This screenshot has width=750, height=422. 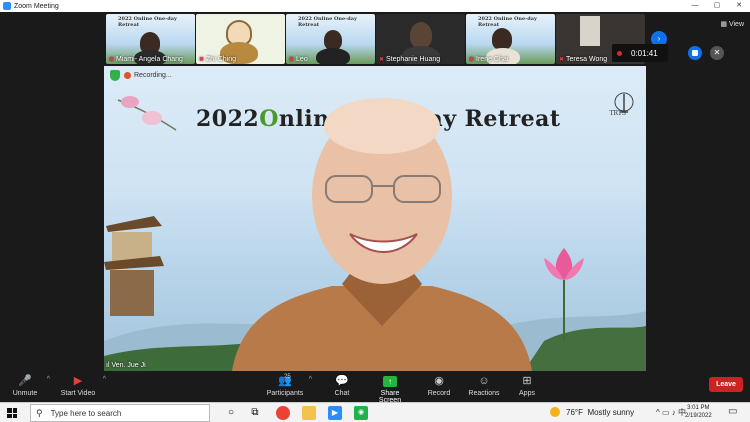 What do you see at coordinates (659, 38) in the screenshot?
I see `chevron-right-icon: ›` at bounding box center [659, 38].